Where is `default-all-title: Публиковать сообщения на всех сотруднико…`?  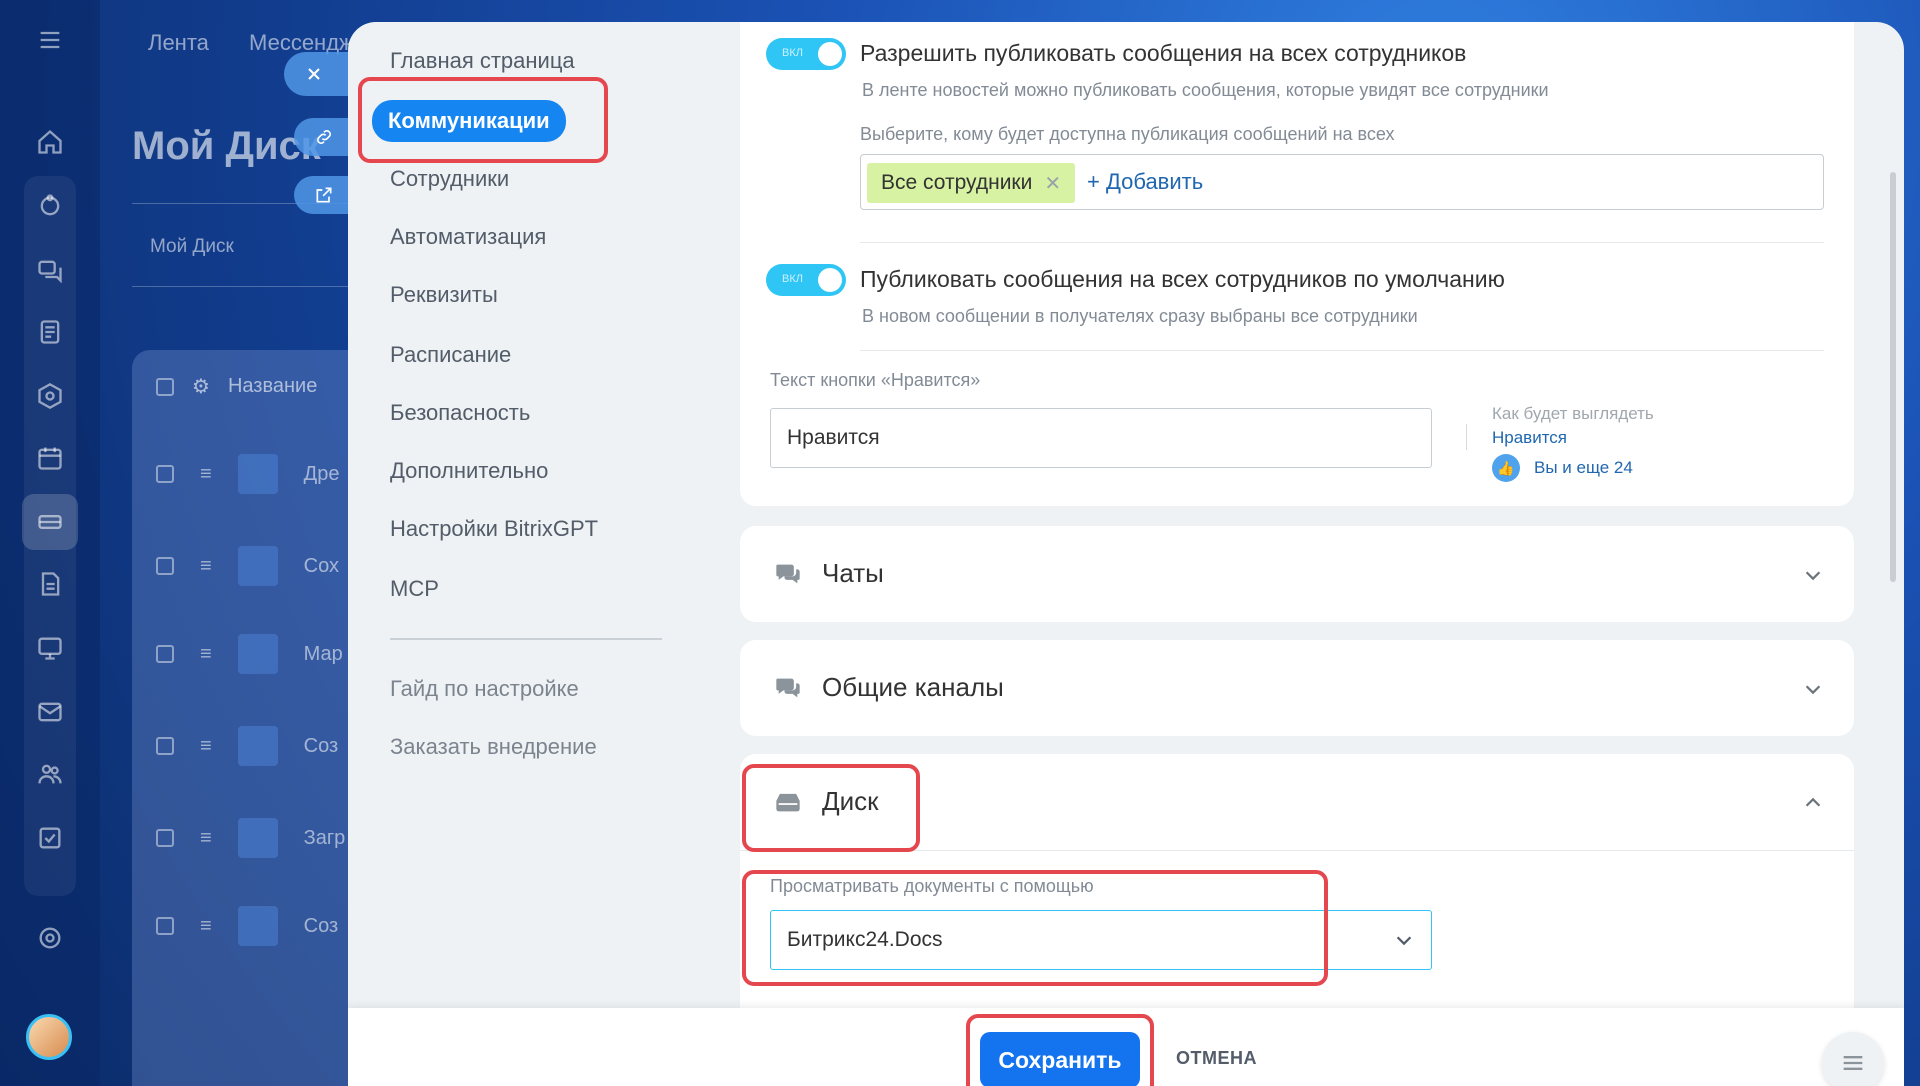
default-all-title: Публиковать сообщения на всех сотруднико… is located at coordinates (1182, 279).